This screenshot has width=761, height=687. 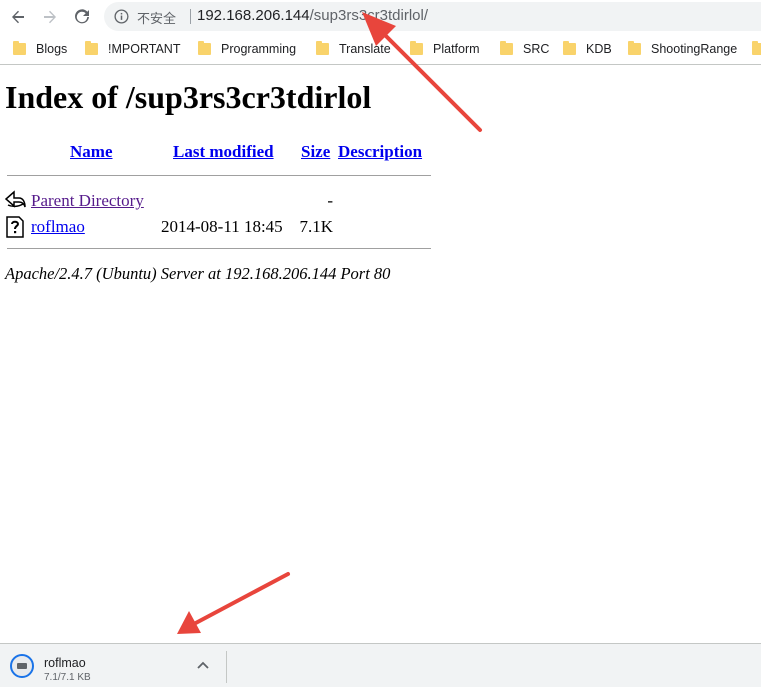 What do you see at coordinates (219, 175) in the screenshot?
I see `header-divider` at bounding box center [219, 175].